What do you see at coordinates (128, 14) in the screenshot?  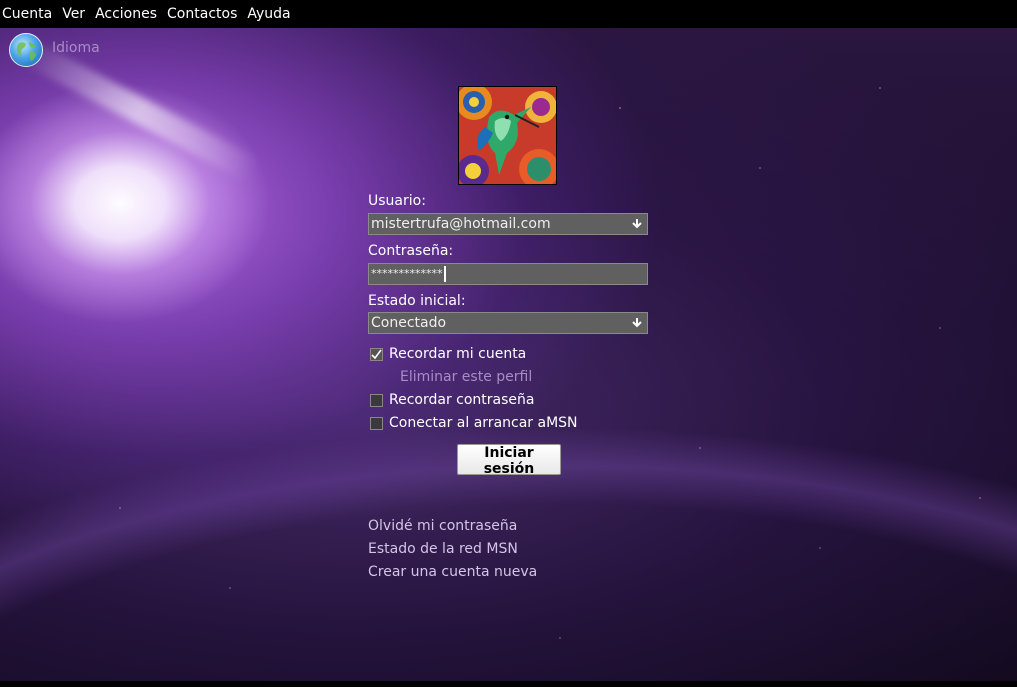 I see `menu-acciones: Acciones` at bounding box center [128, 14].